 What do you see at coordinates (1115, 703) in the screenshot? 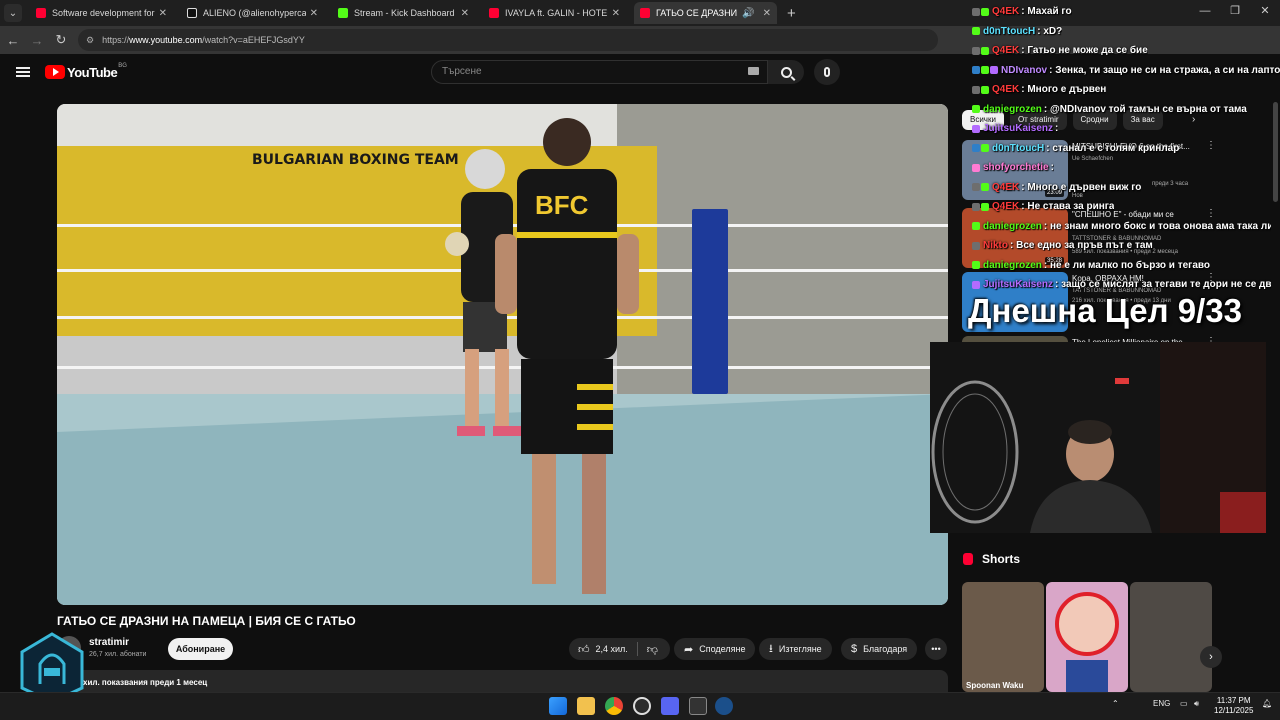
I see `tray-chevron-icon: ⌃` at bounding box center [1115, 703].